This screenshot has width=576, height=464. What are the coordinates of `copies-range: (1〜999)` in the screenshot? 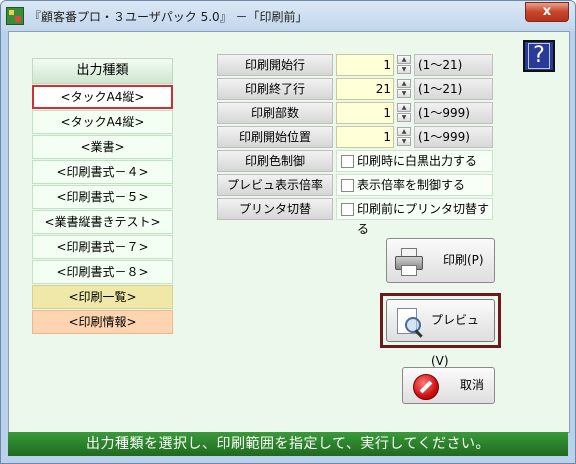 It's located at (453, 113).